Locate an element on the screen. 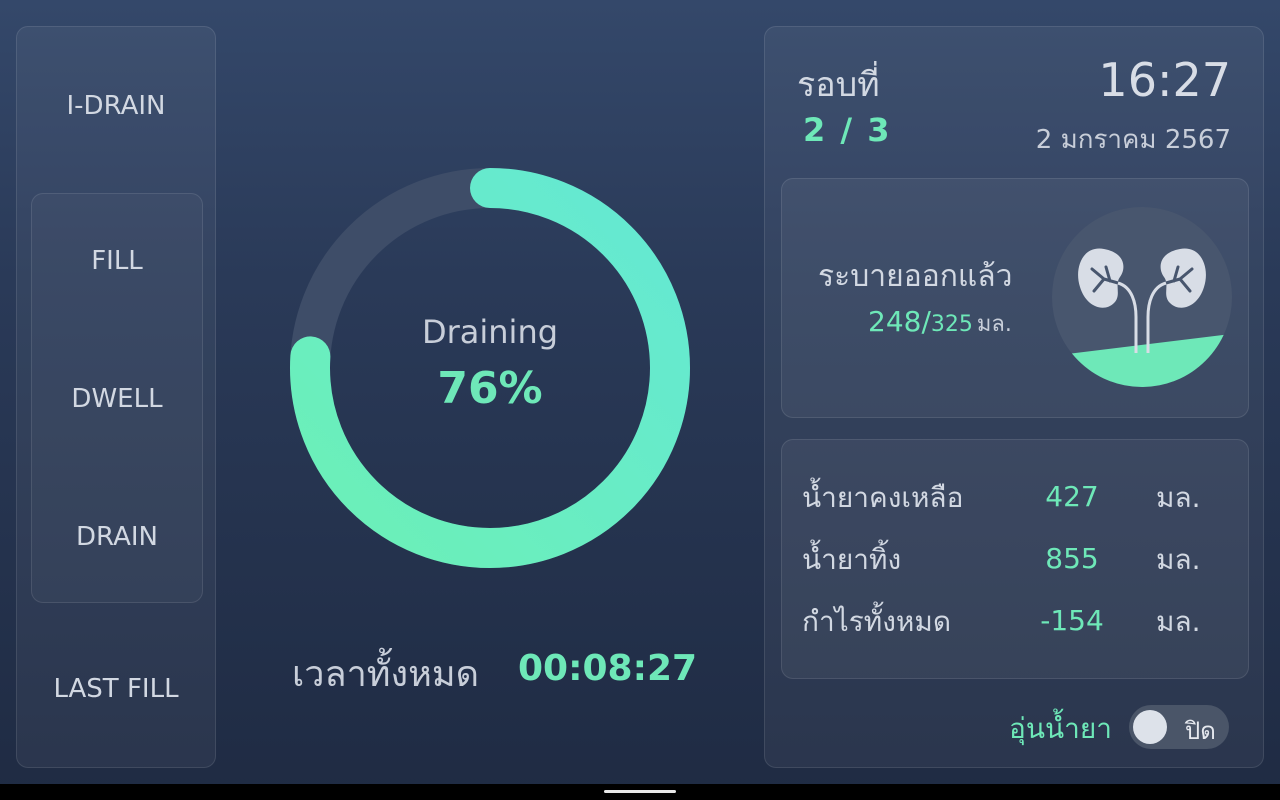 Image resolution: width=1280 pixels, height=800 pixels. drained-value: 248/ is located at coordinates (899, 321).